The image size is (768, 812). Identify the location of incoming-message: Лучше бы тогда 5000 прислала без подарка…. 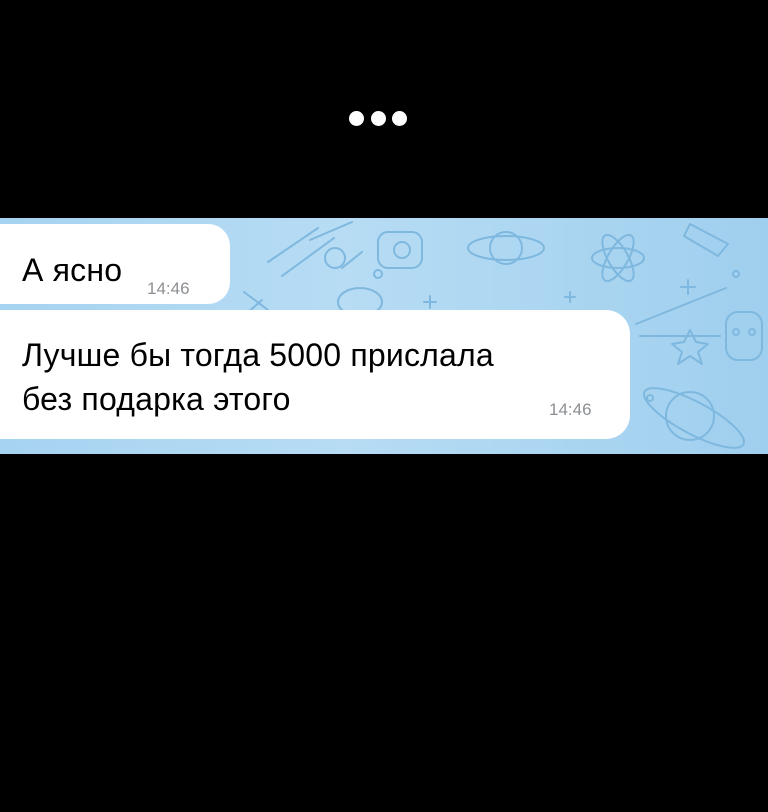
(315, 374).